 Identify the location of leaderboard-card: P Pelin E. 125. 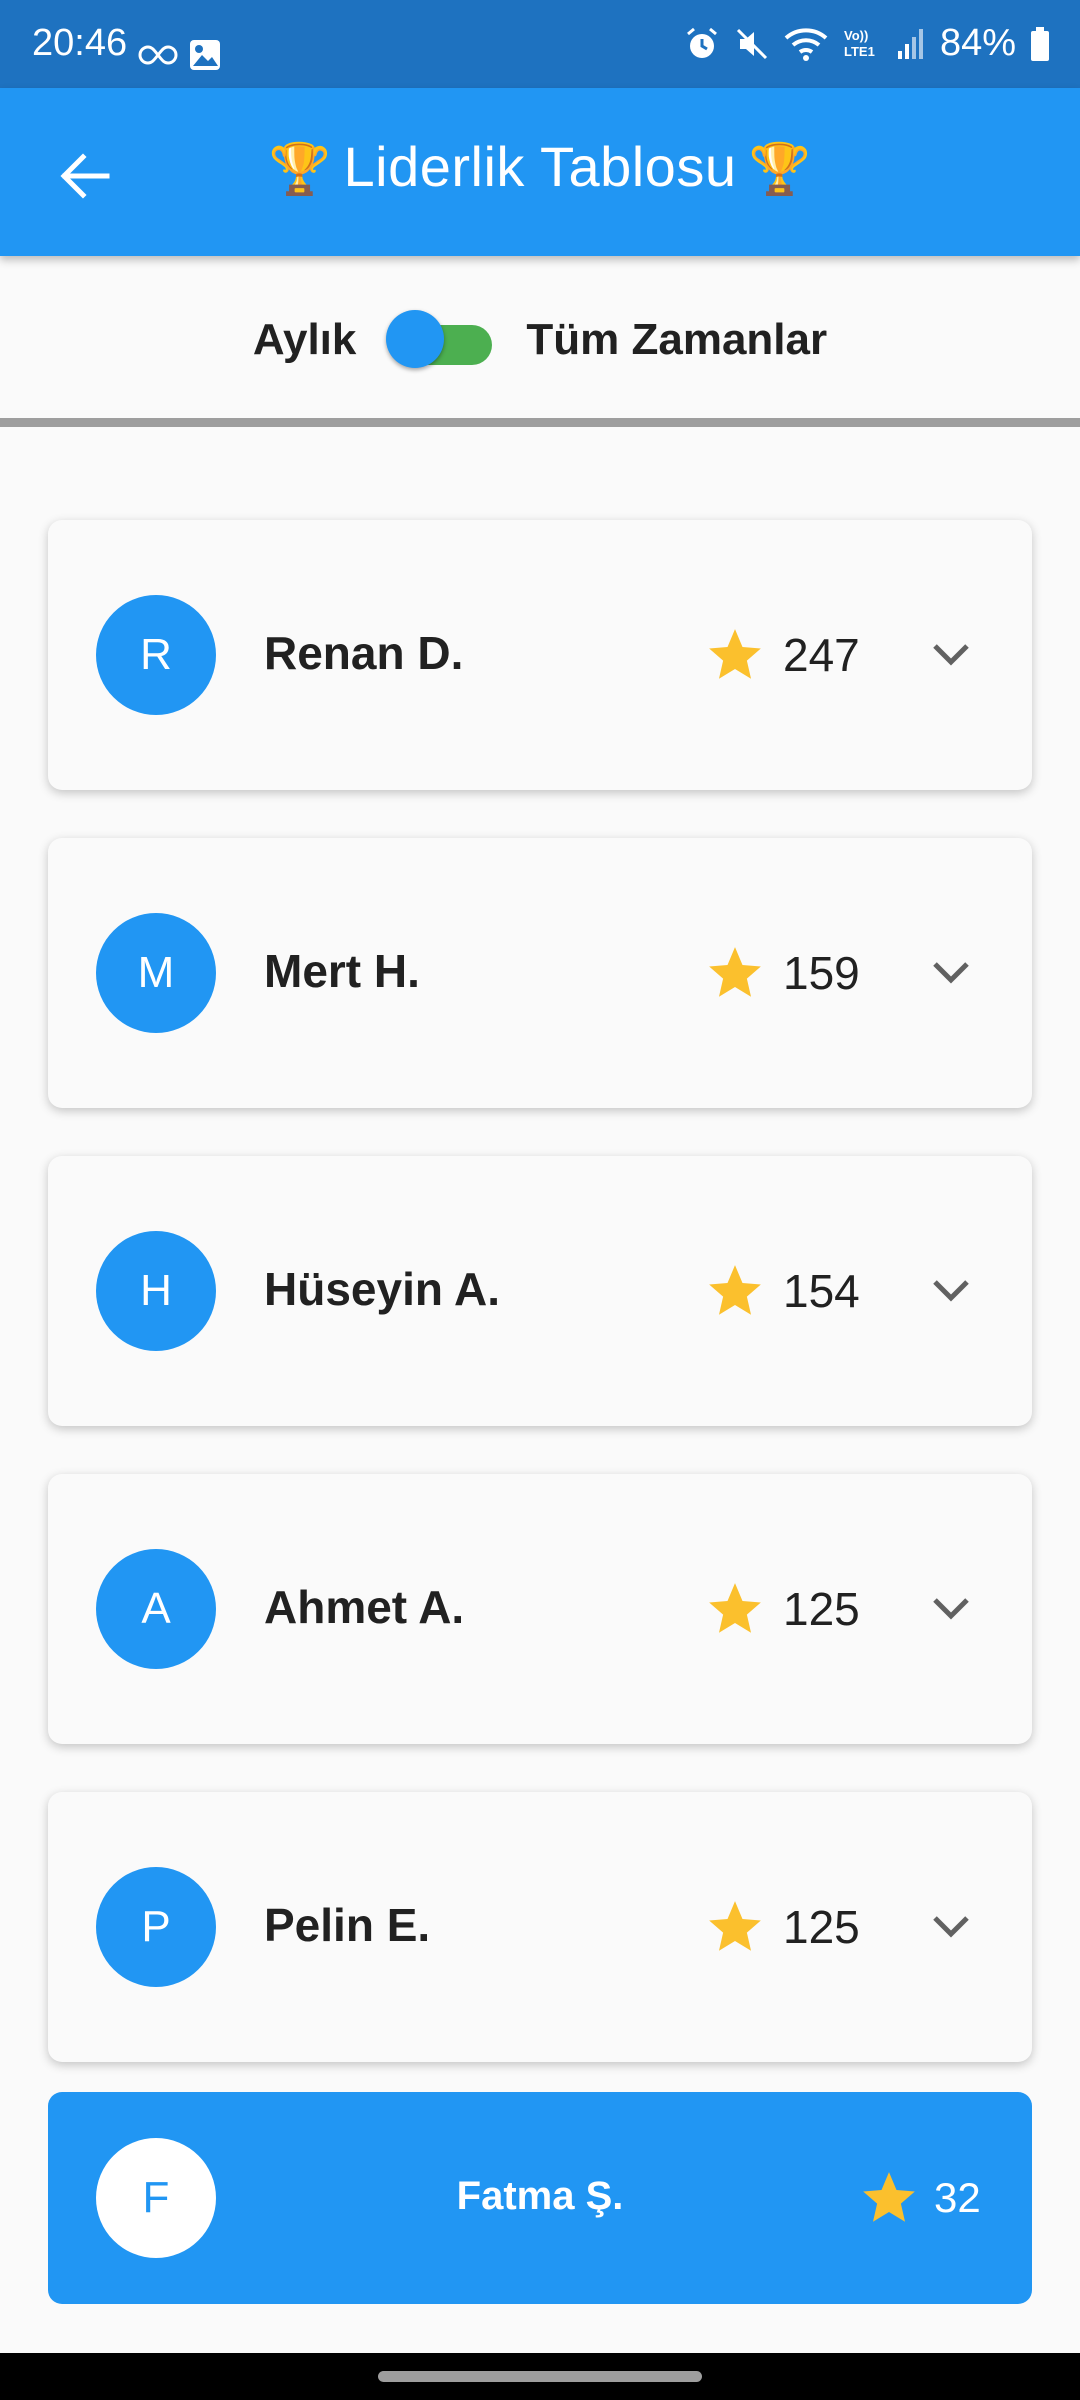
(540, 1927).